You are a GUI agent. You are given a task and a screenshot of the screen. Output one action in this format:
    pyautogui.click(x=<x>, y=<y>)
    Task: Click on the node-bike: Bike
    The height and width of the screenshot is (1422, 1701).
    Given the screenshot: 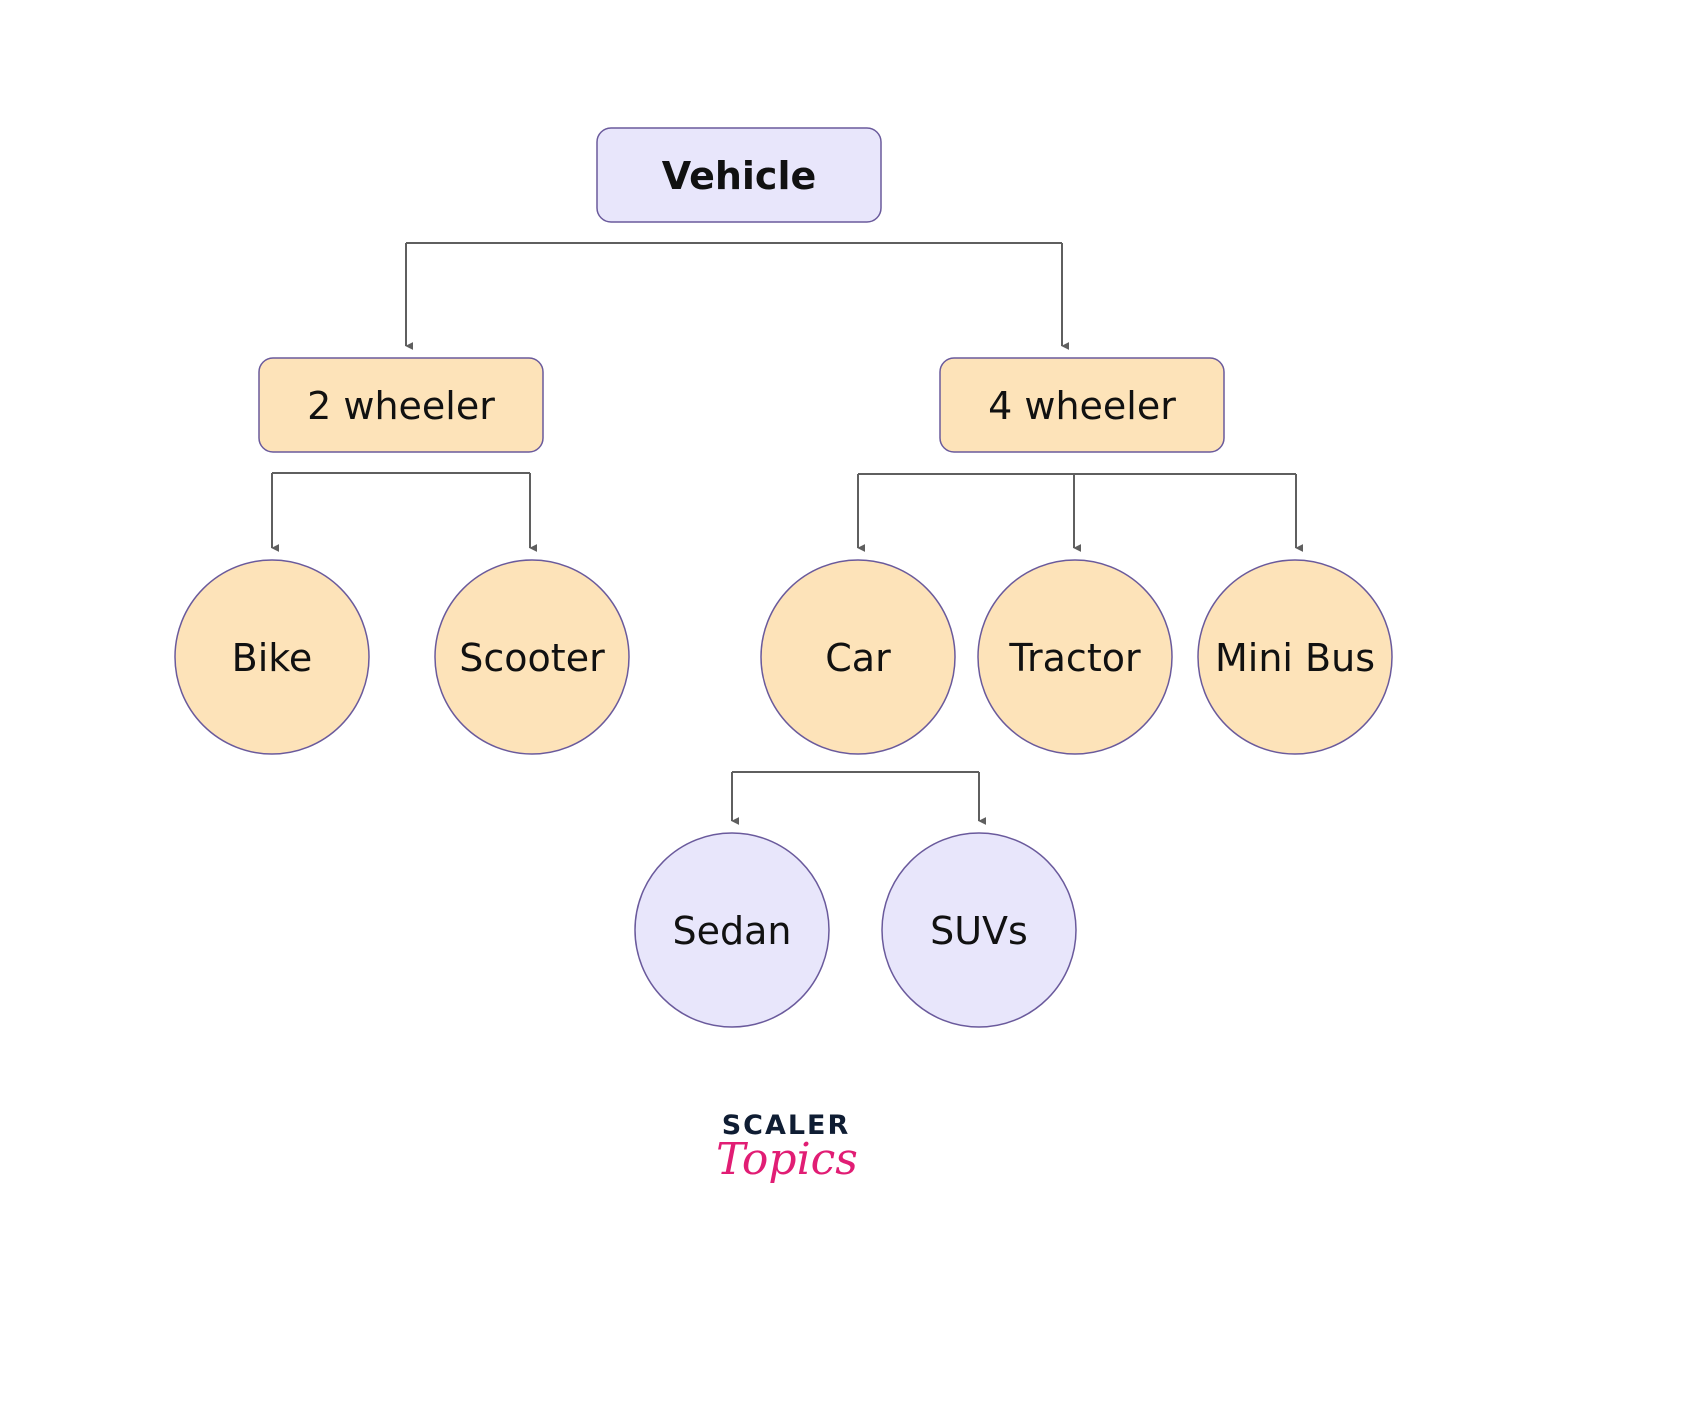 What is the action you would take?
    pyautogui.click(x=272, y=657)
    